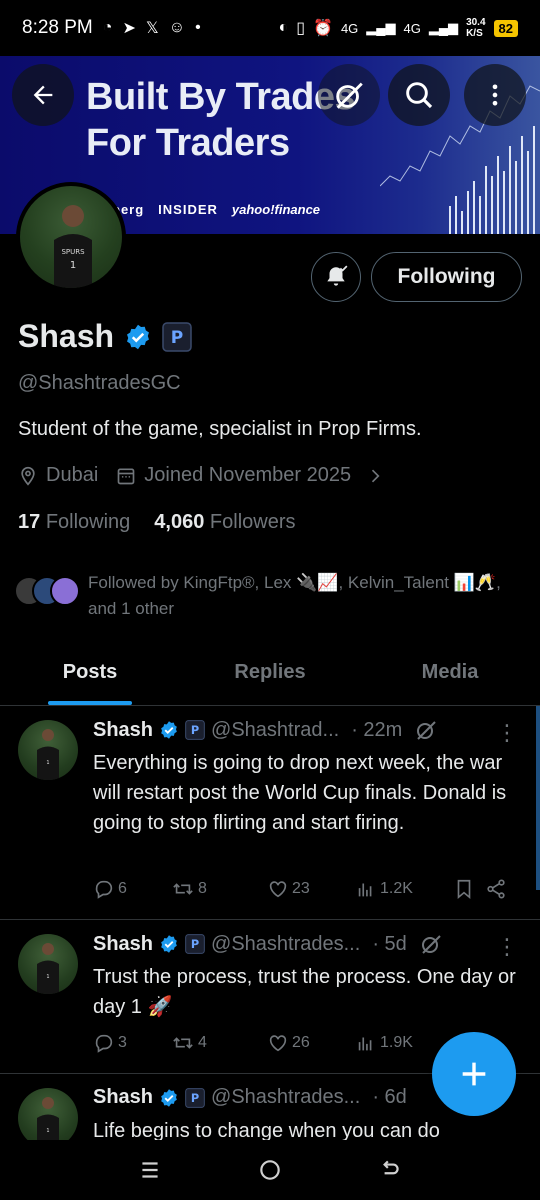 Image resolution: width=540 pixels, height=1200 pixels. Describe the element at coordinates (248, 475) in the screenshot. I see `profile-joined: Joined November 2025` at that location.